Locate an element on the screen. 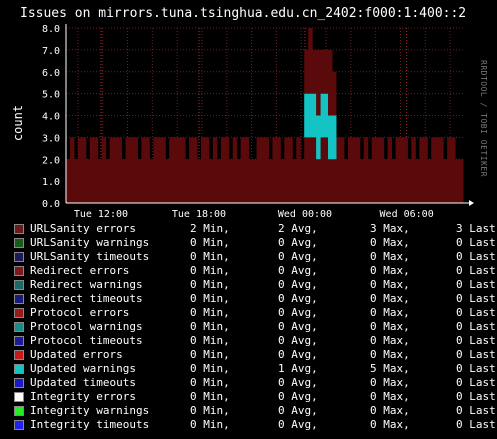 Image resolution: width=497 pixels, height=439 pixels. x-tick-label: Wed 00:00 is located at coordinates (305, 214).